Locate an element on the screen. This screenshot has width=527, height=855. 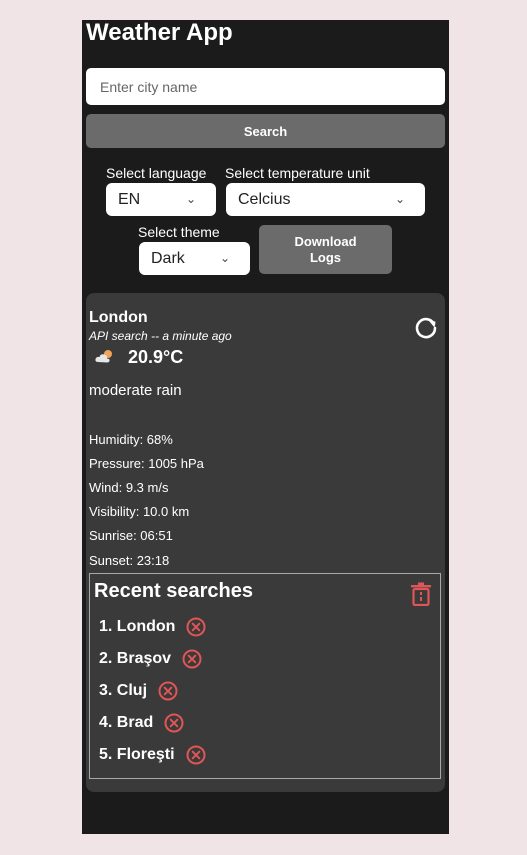
app-title: Weather App is located at coordinates (159, 32).